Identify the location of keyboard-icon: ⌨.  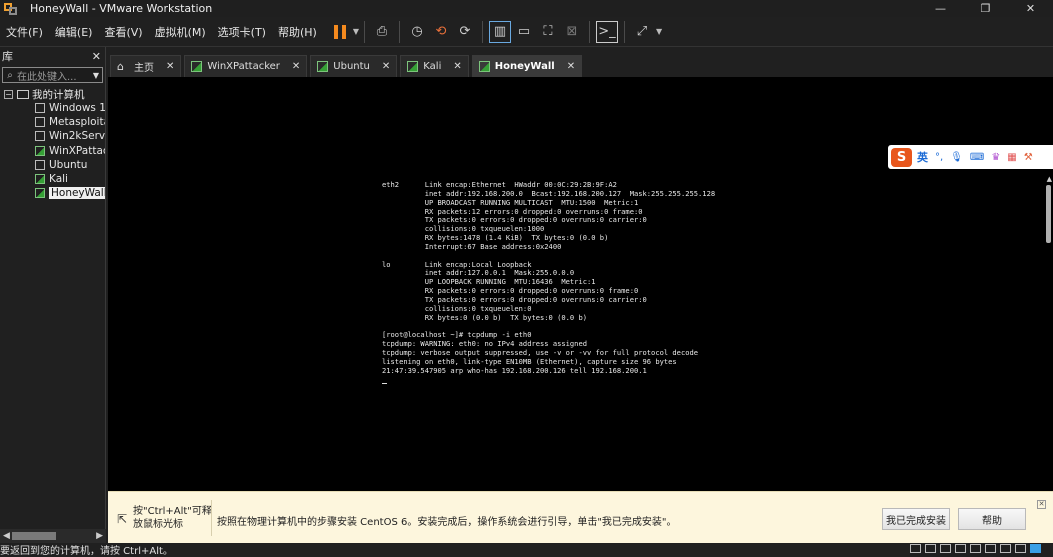
(977, 157).